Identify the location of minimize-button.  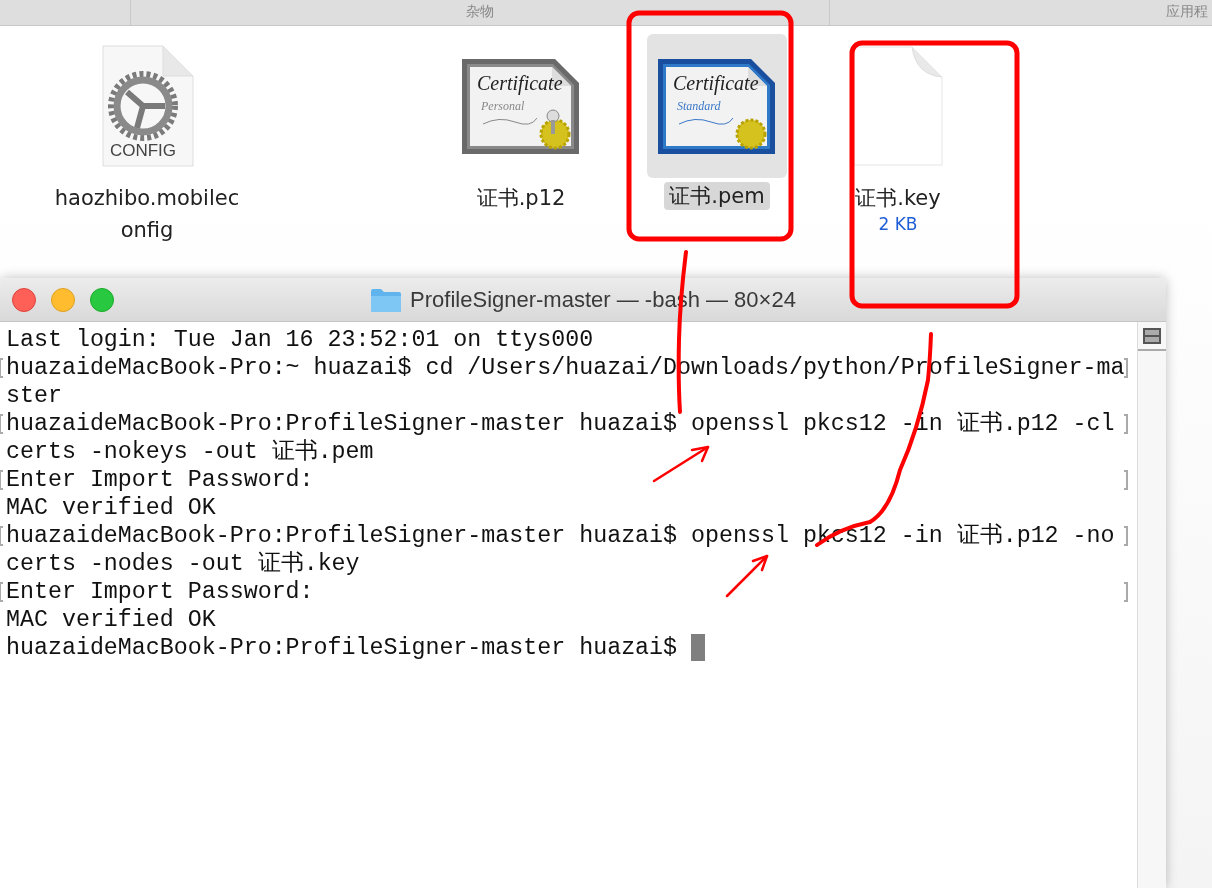
(63, 299).